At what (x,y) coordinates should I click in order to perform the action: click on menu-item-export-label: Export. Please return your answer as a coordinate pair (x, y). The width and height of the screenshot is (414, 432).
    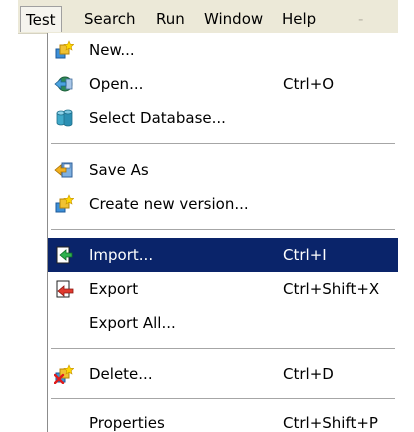
    Looking at the image, I should click on (114, 289).